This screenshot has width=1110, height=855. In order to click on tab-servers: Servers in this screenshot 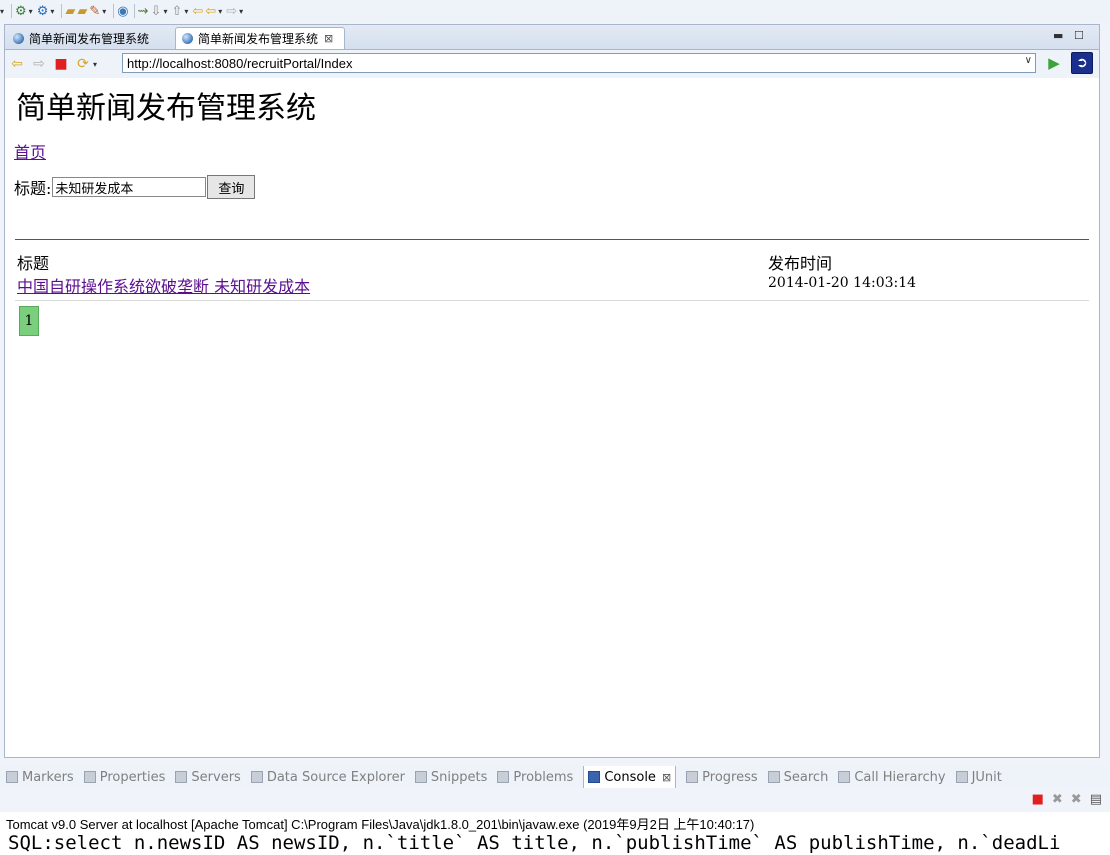, I will do `click(208, 777)`.